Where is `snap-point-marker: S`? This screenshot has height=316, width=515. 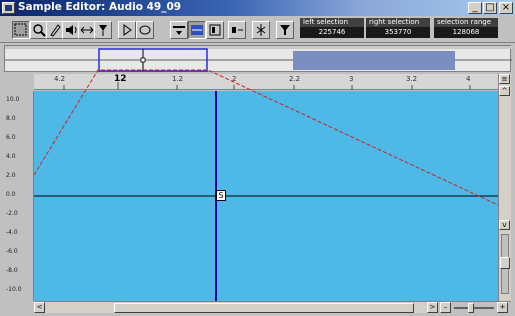 snap-point-marker: S is located at coordinates (221, 195).